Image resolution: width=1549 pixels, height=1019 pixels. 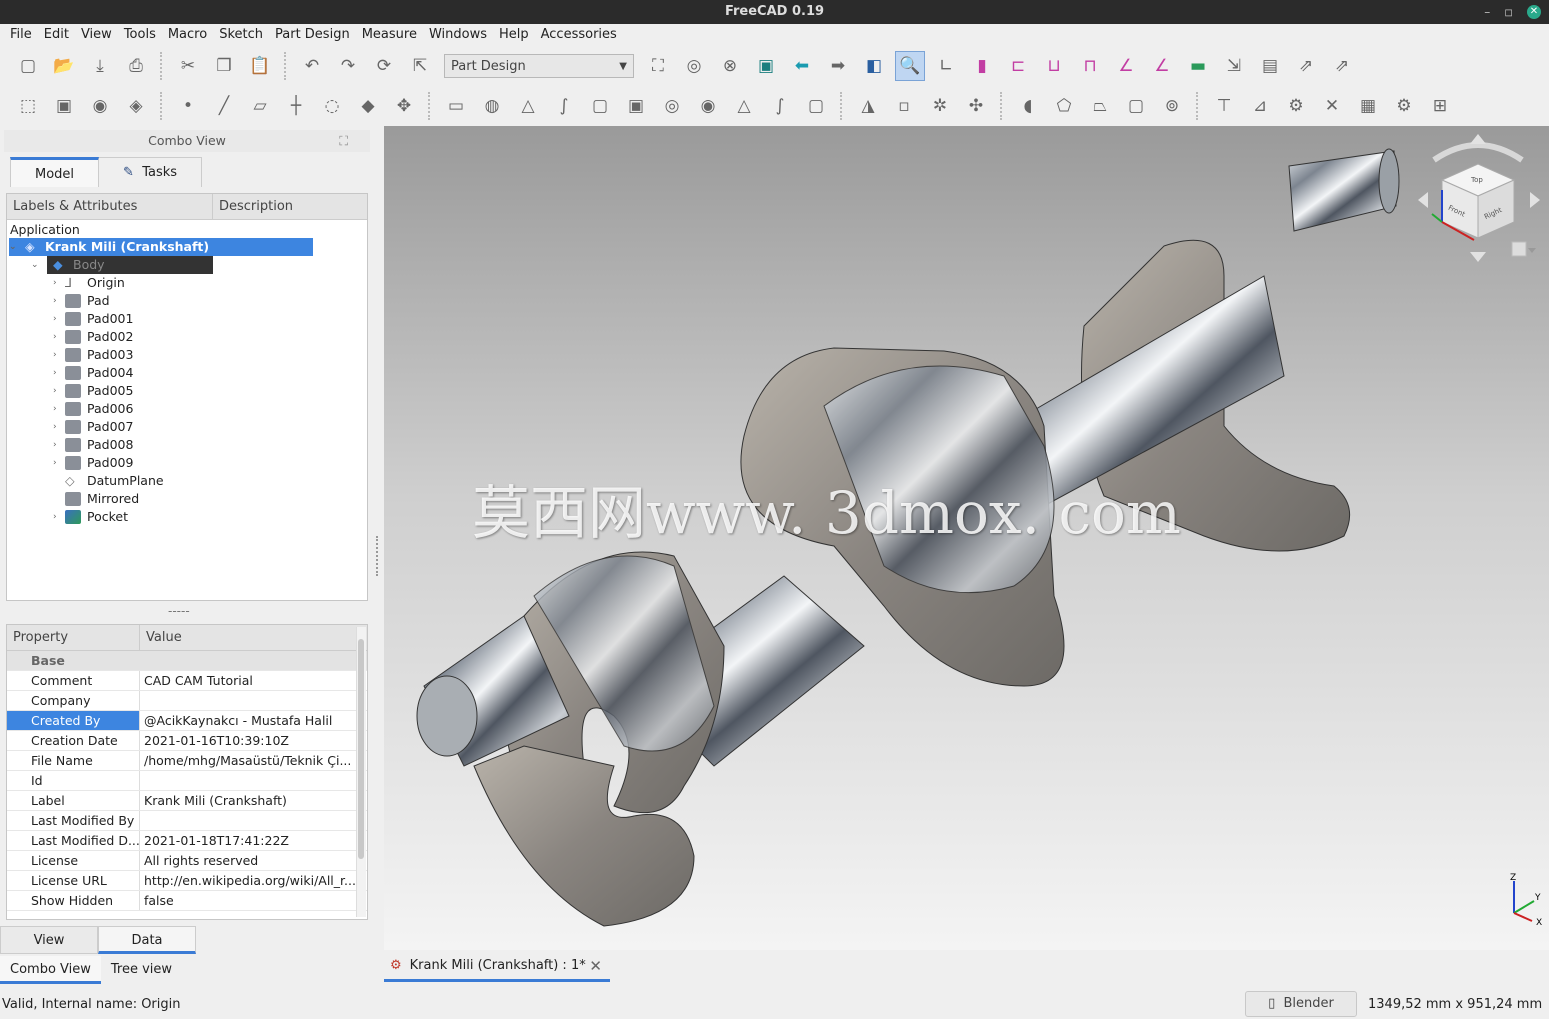 I want to click on tree-item: › Pad007, so click(x=93, y=427).